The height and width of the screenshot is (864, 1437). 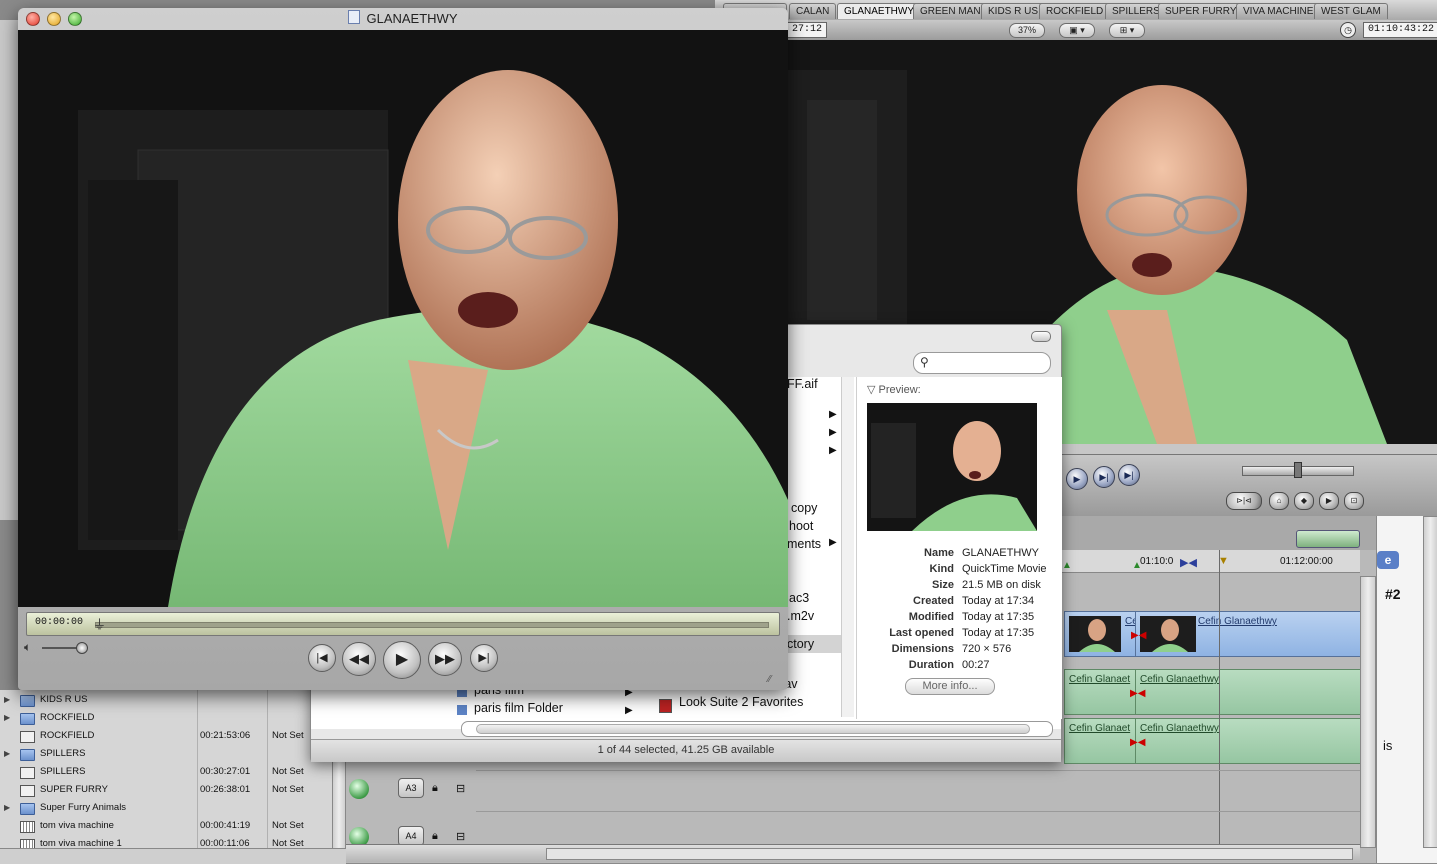 I want to click on video-clip-1: Ce, so click(x=1100, y=634).